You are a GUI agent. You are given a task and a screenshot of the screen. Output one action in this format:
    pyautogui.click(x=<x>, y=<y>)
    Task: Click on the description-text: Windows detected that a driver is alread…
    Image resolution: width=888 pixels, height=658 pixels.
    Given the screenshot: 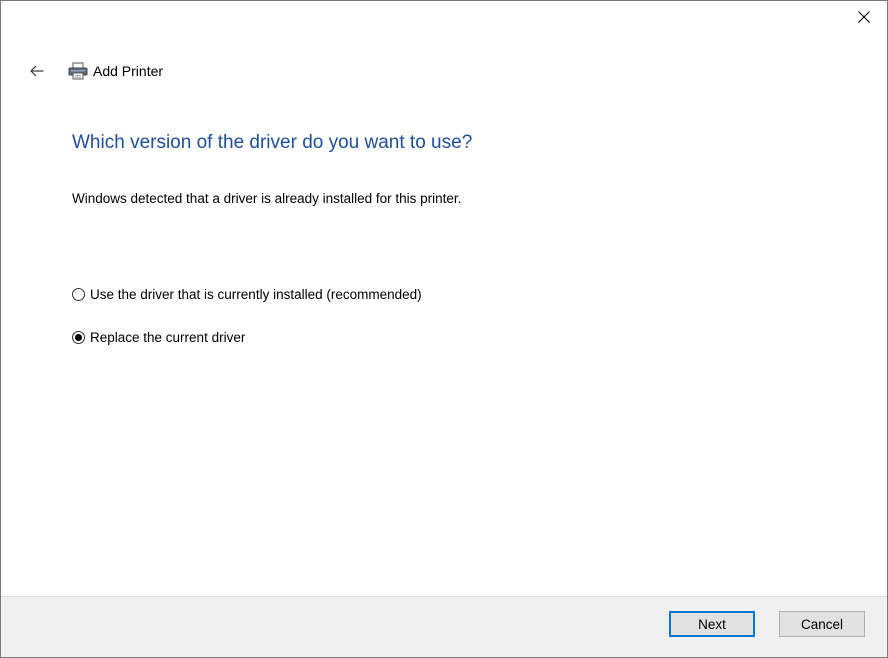 What is the action you would take?
    pyautogui.click(x=267, y=198)
    